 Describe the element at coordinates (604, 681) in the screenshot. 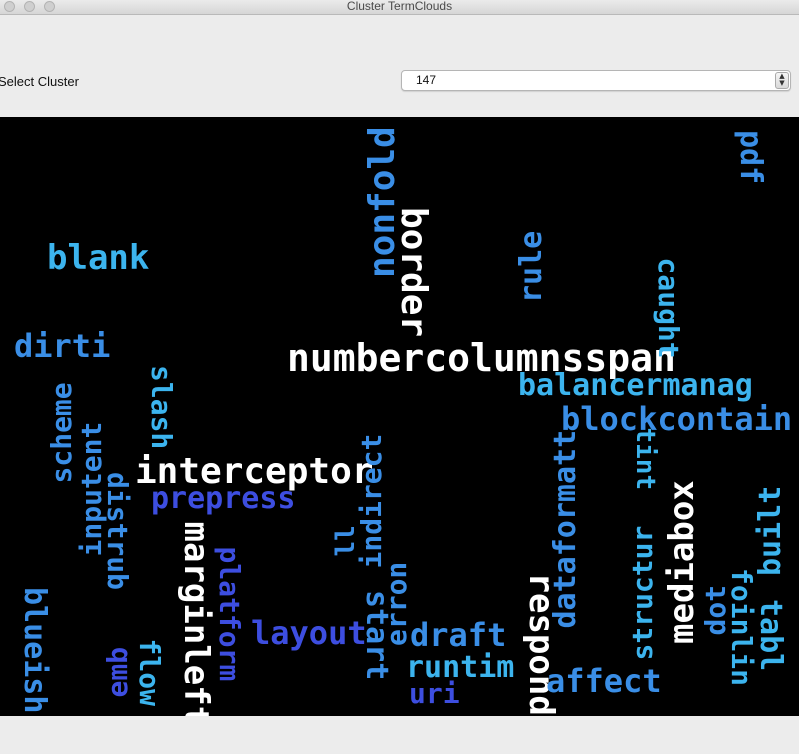

I see `cloud-term: affect` at that location.